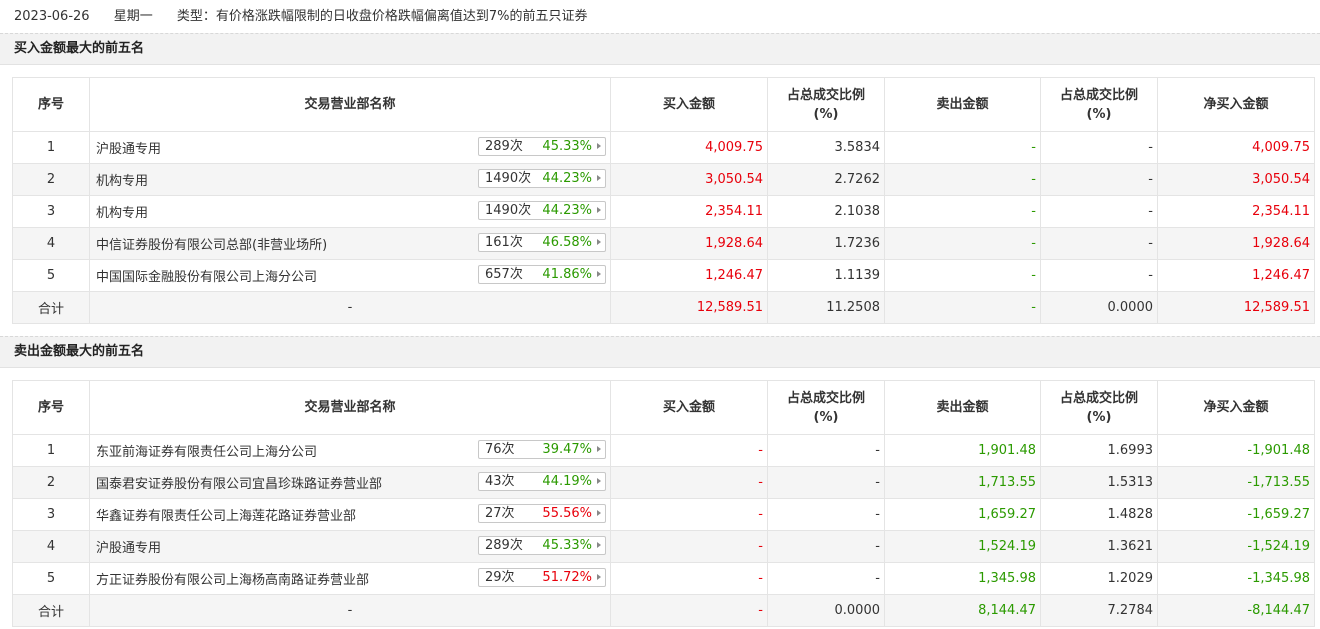 Image resolution: width=1320 pixels, height=629 pixels. I want to click on total-sell-ratio: 0.0000, so click(1099, 307).